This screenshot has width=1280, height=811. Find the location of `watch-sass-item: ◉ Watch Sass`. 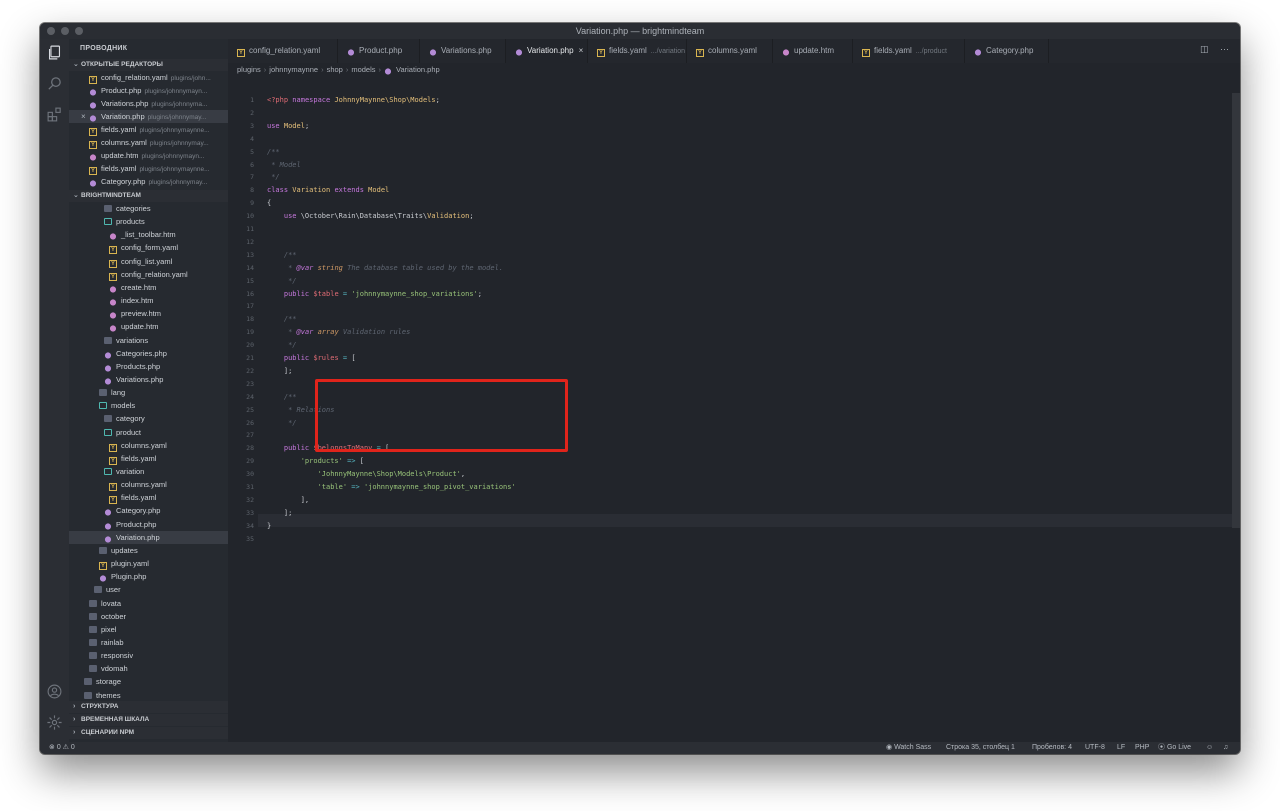

watch-sass-item: ◉ Watch Sass is located at coordinates (908, 748).